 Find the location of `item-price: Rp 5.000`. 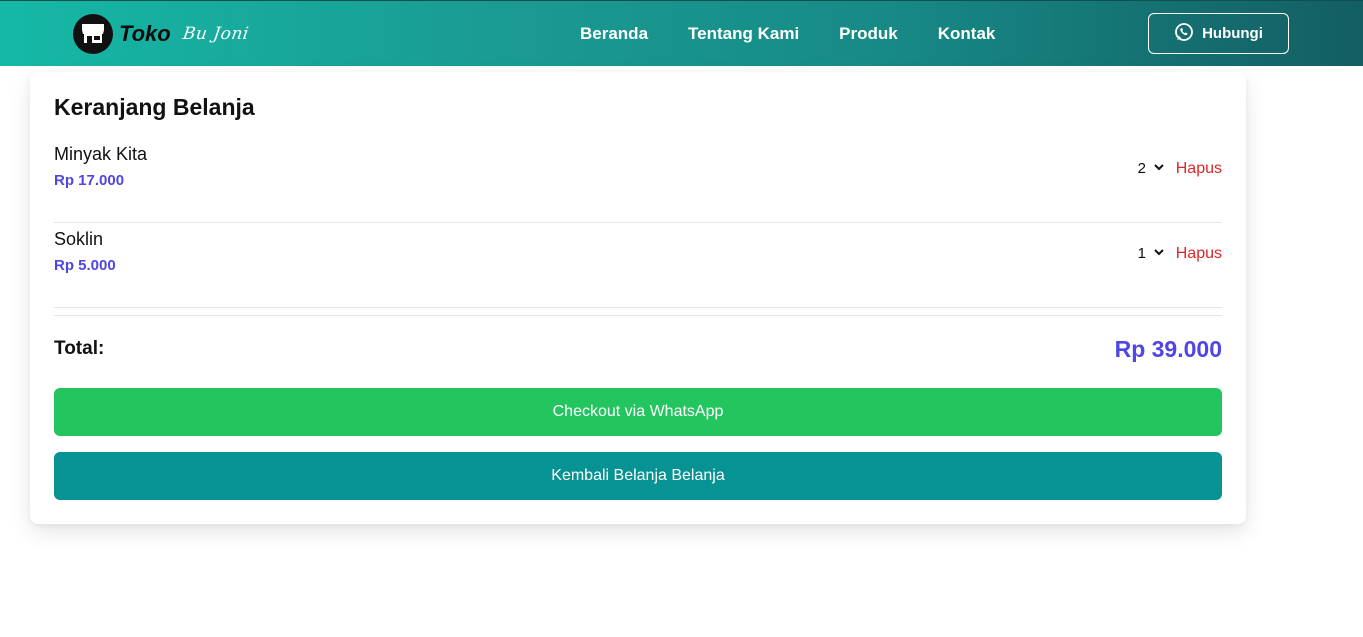

item-price: Rp 5.000 is located at coordinates (85, 265).